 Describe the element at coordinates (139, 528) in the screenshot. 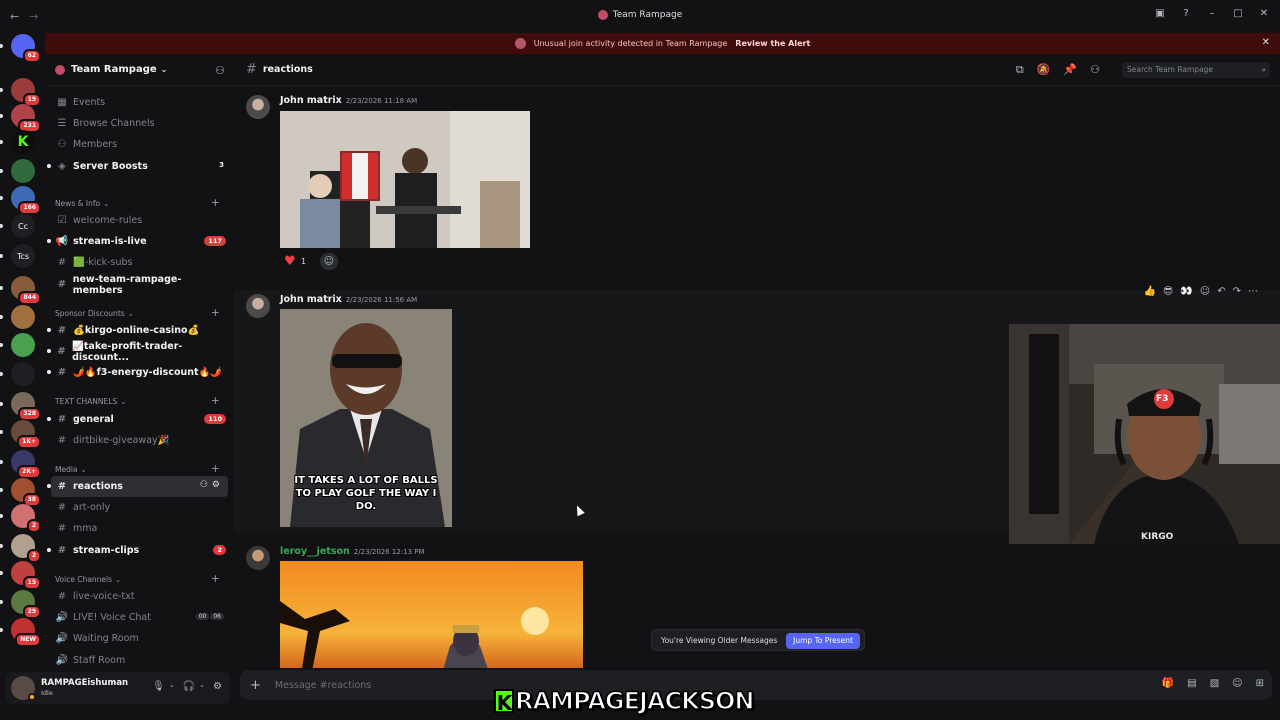

I see `channel-mma: # mma` at that location.